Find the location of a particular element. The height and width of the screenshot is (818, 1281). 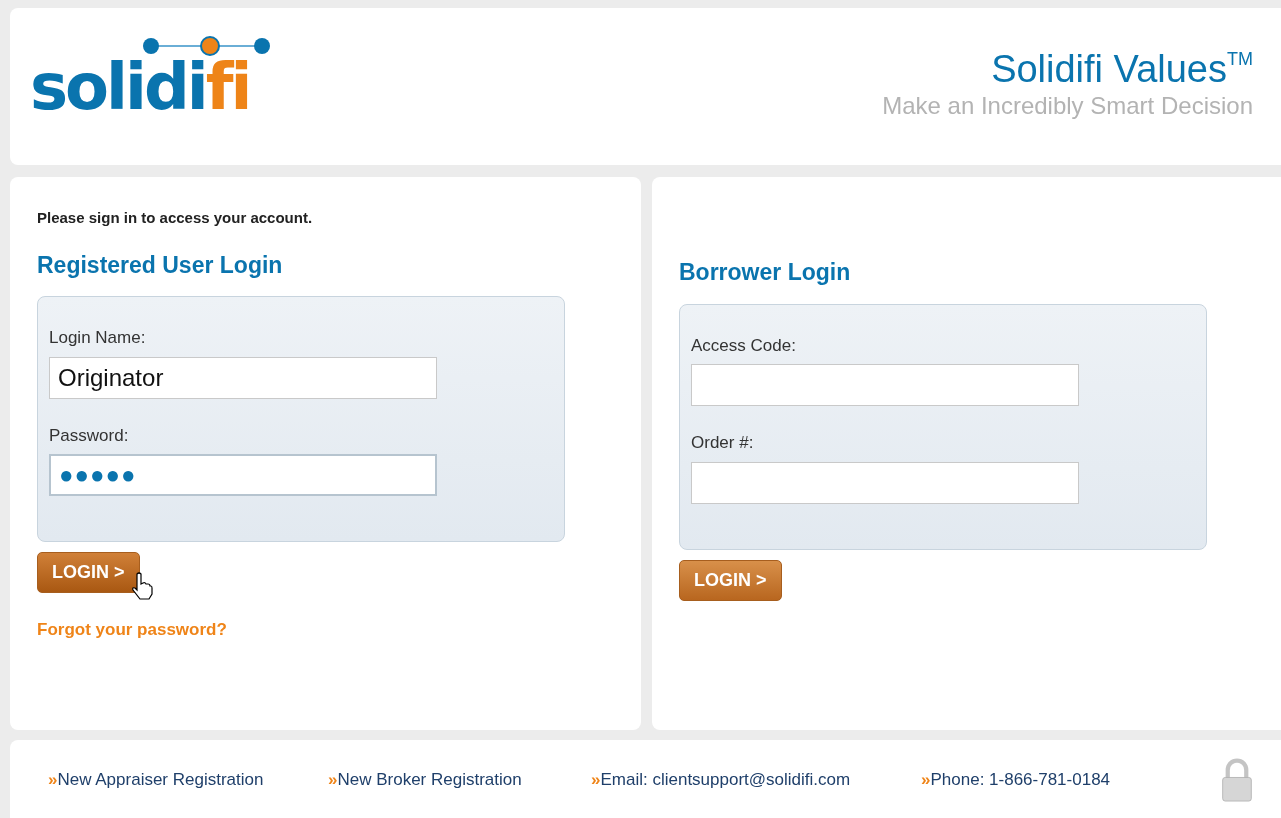

hand-cursor-icon is located at coordinates (141, 586).